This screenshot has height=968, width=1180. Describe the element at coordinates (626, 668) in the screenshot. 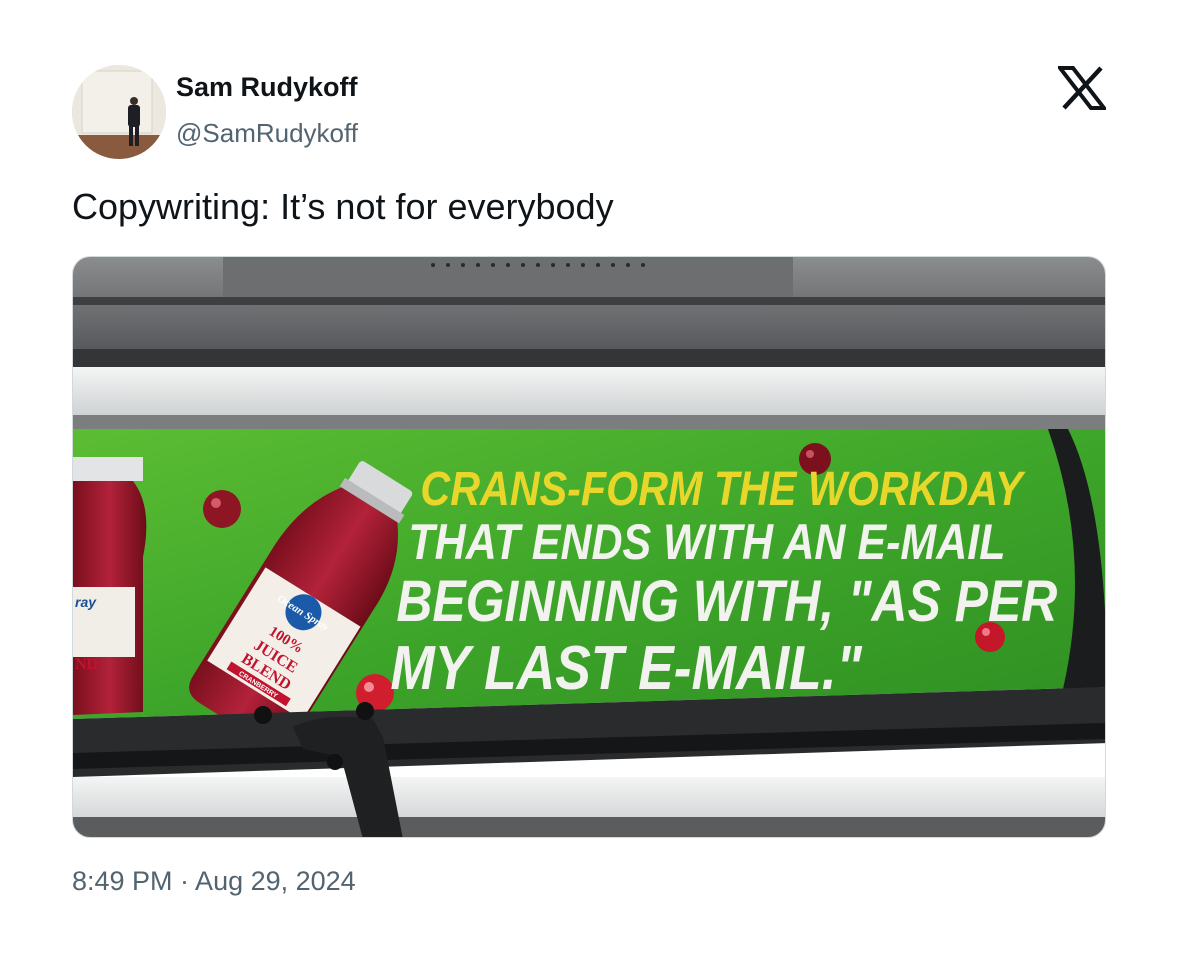

I see `ad-headline-line4: MY LAST E-MAIL."` at that location.